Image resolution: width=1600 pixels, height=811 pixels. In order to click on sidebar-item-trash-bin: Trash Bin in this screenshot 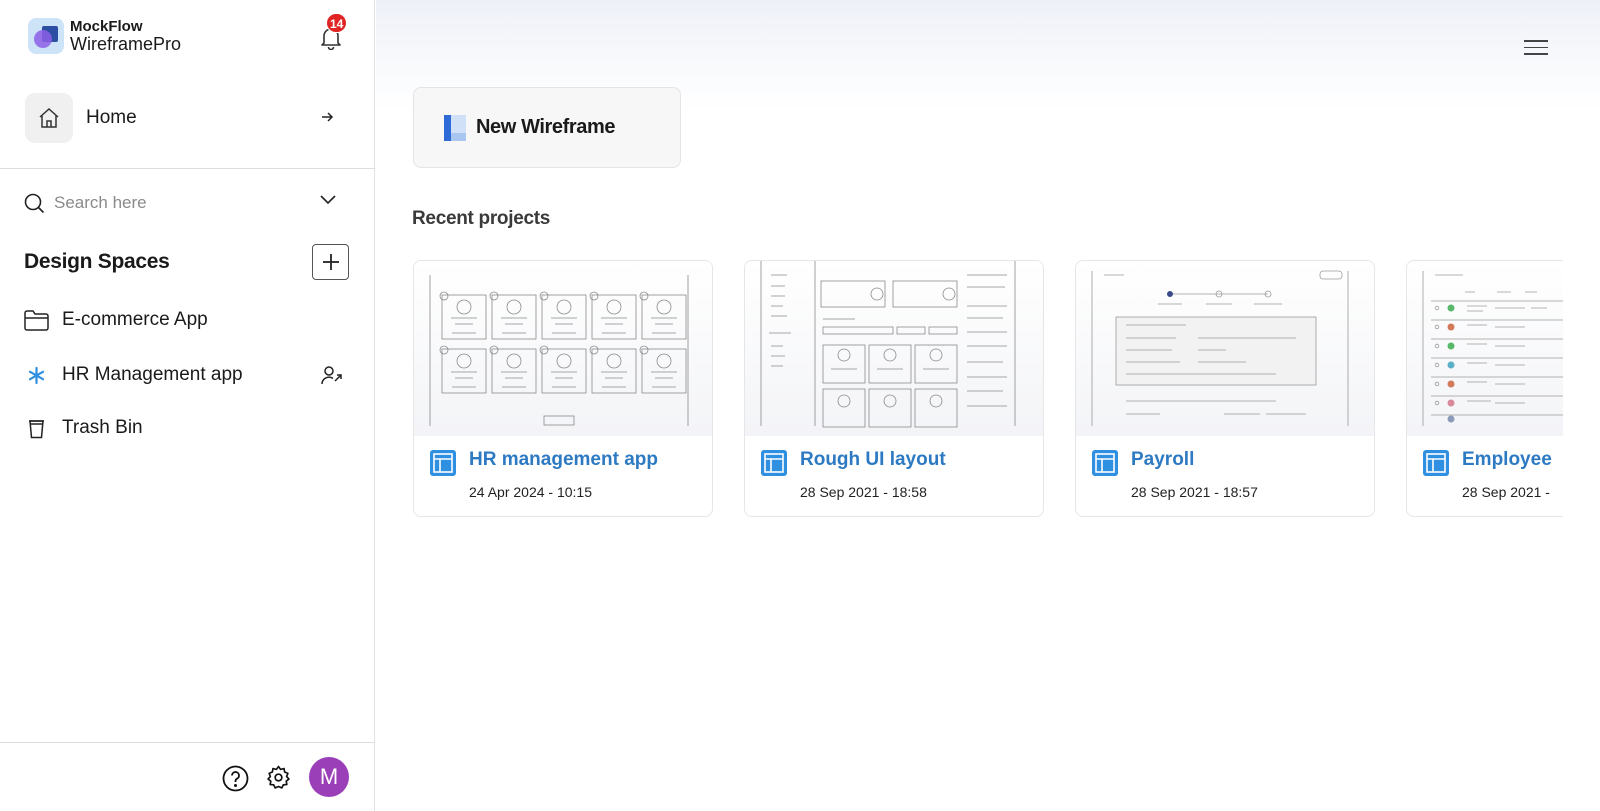, I will do `click(187, 428)`.